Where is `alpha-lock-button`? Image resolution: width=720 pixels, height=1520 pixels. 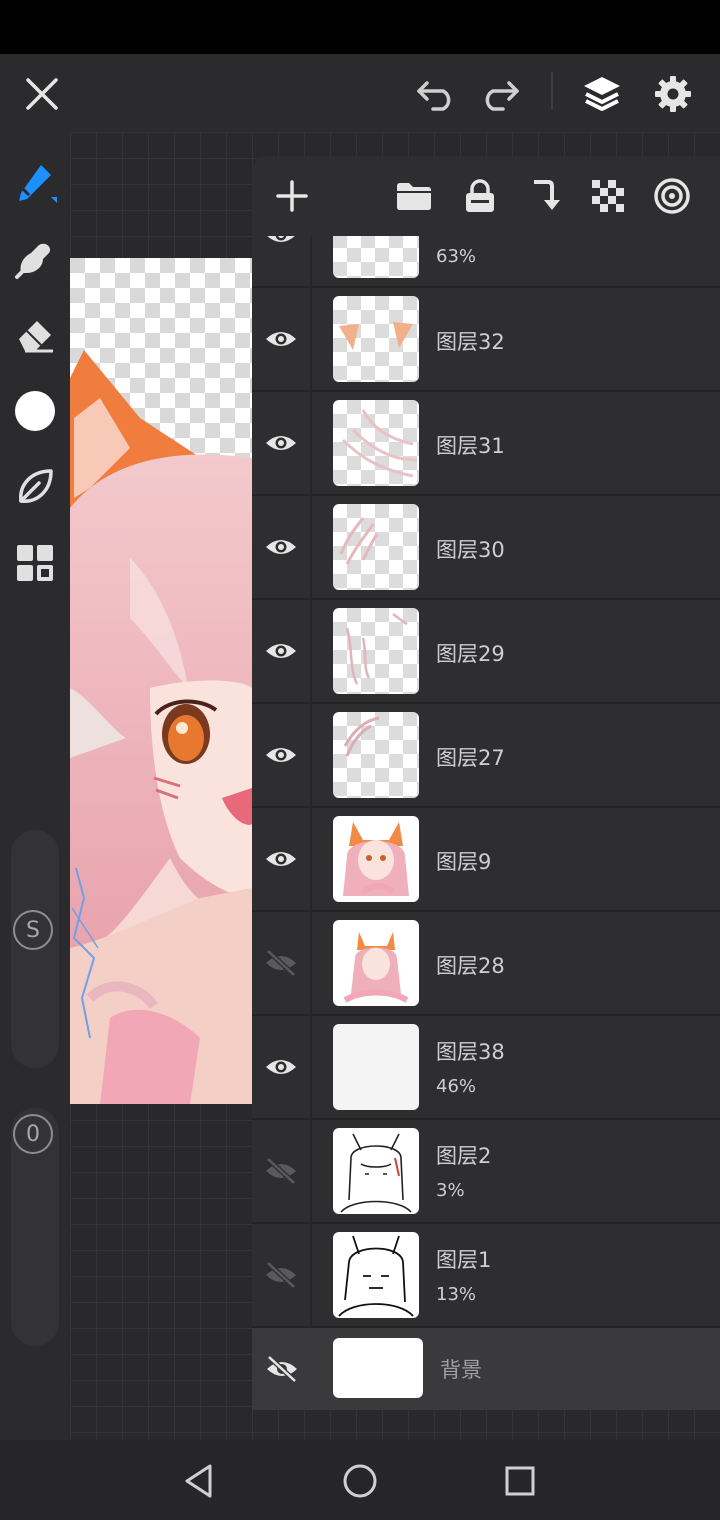 alpha-lock-button is located at coordinates (608, 196).